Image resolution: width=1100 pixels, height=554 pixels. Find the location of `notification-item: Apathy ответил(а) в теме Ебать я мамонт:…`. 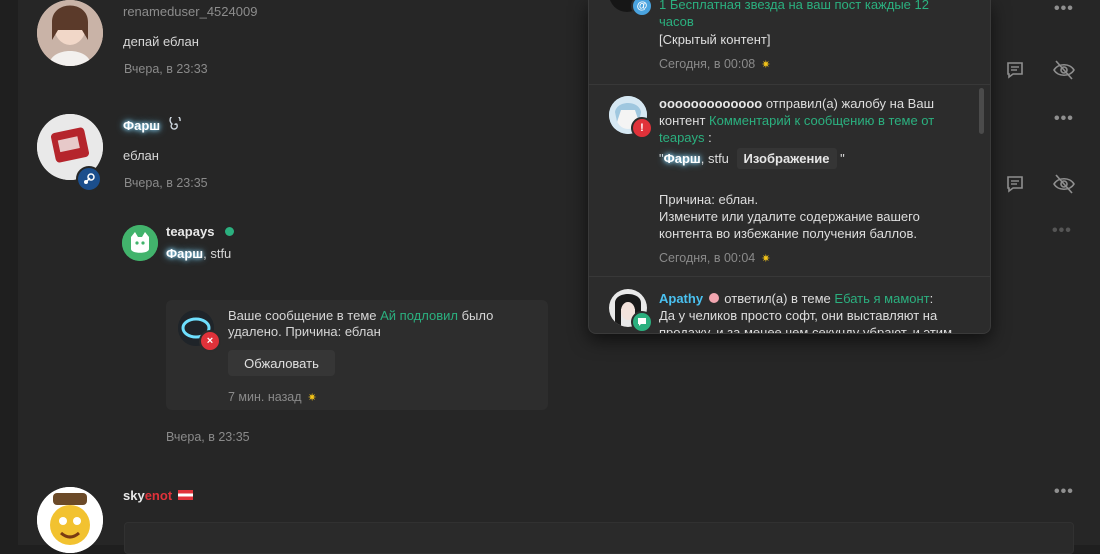

notification-item: Apathy ответил(а) в теме Ебать я мамонт:… is located at coordinates (811, 312).